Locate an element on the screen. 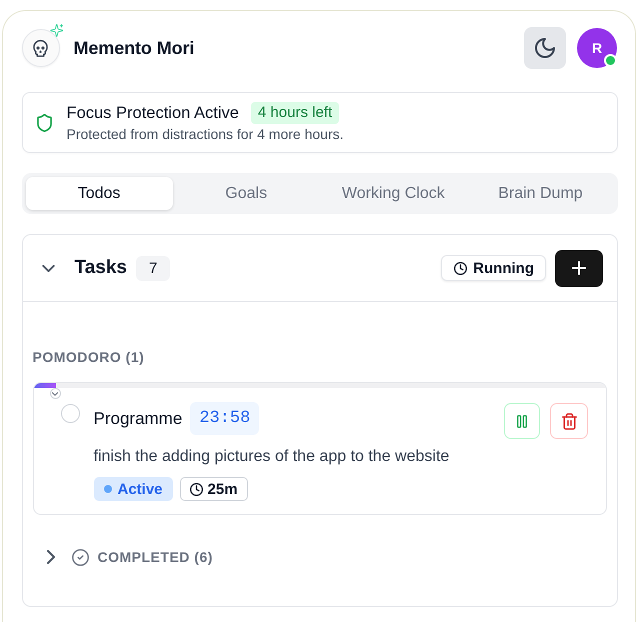 This screenshot has width=640, height=622. status-badge: Active is located at coordinates (133, 489).